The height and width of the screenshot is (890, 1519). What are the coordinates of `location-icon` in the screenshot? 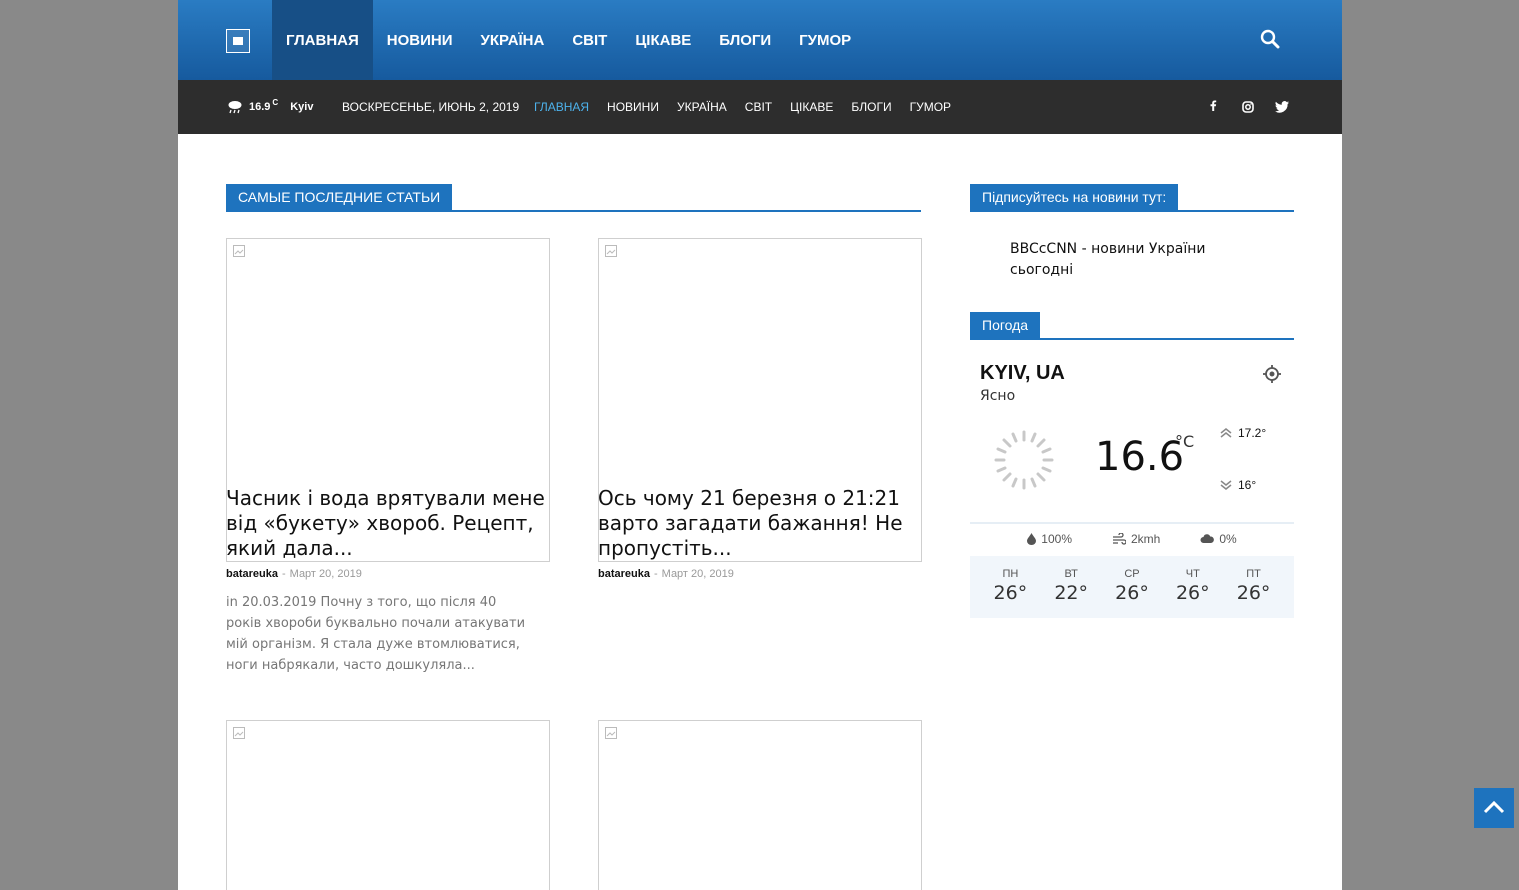 It's located at (1272, 374).